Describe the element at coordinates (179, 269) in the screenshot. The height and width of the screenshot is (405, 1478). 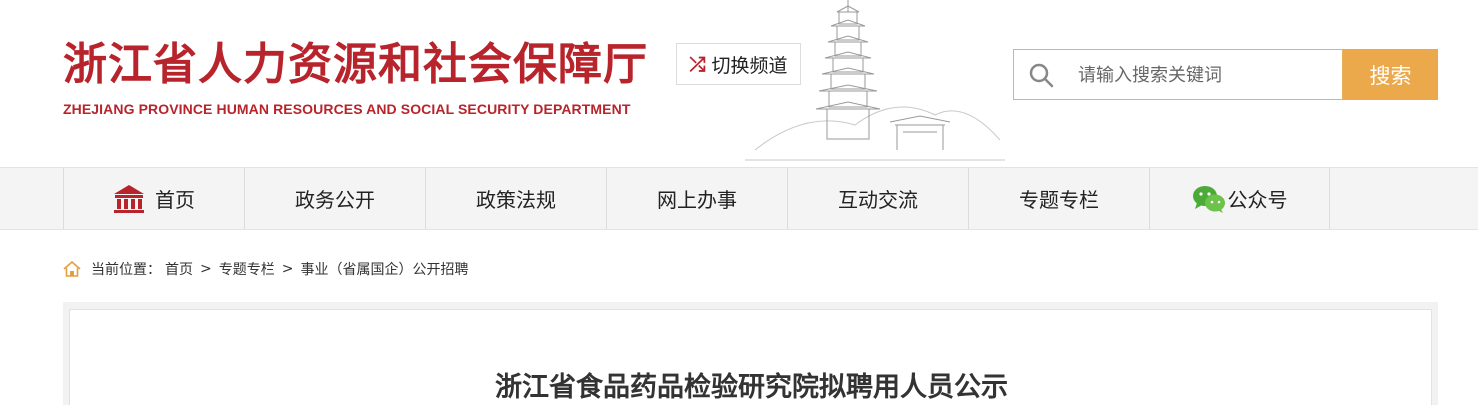
I see `breadcrumb-link-home: 首页` at that location.